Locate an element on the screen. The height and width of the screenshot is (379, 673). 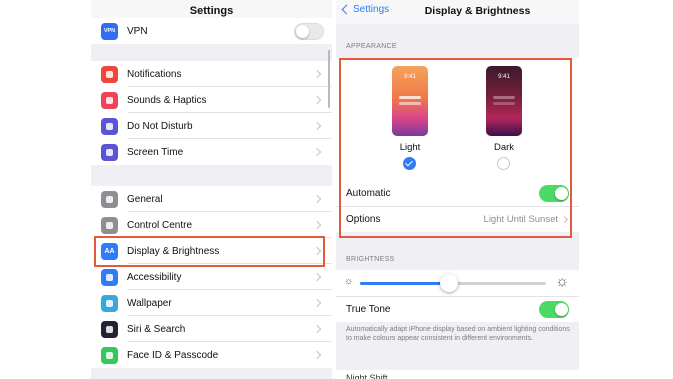
settings-item-label: Wallpaper is located at coordinates (149, 303).